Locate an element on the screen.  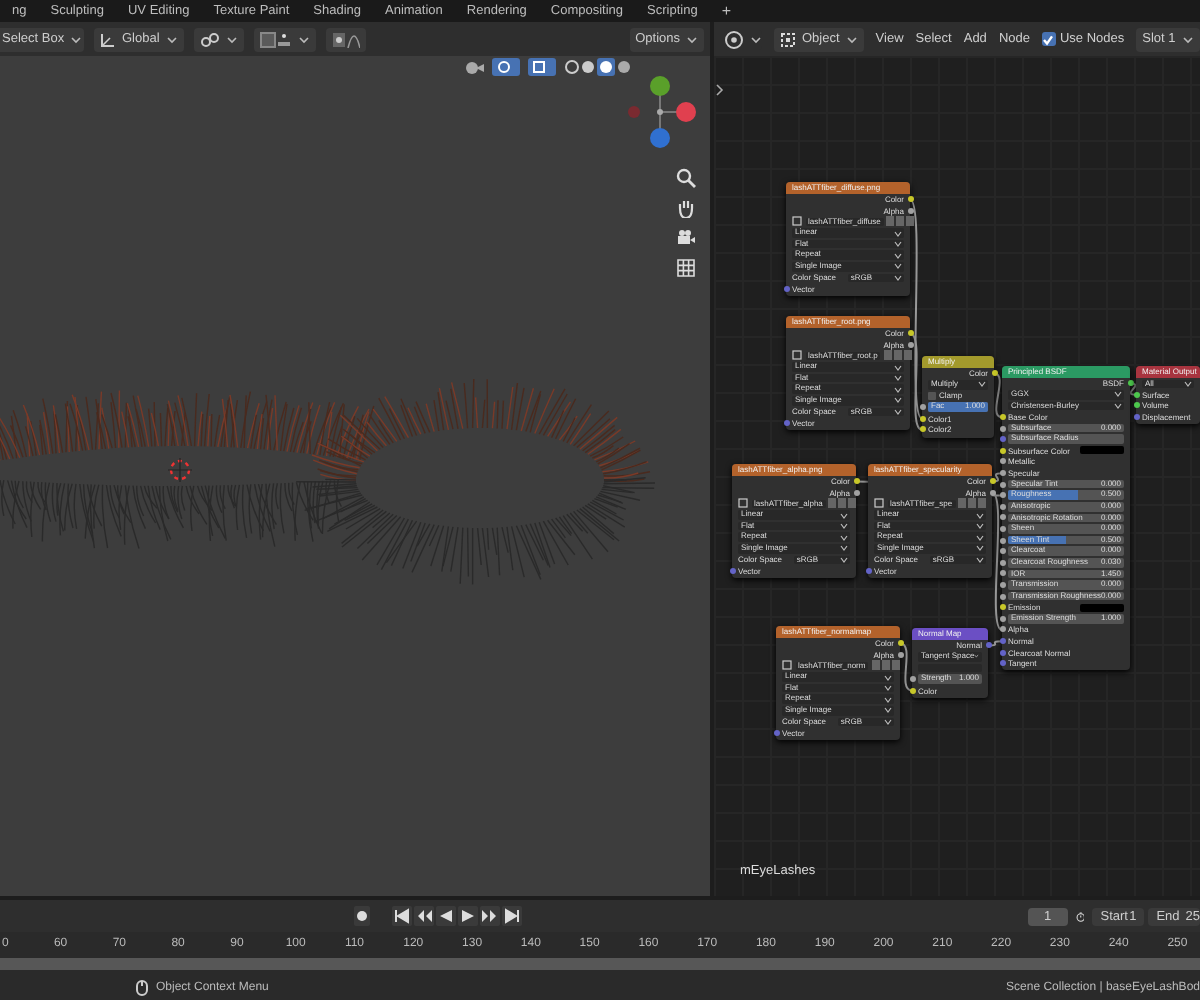
node-editor-icon is located at coordinates (734, 39).